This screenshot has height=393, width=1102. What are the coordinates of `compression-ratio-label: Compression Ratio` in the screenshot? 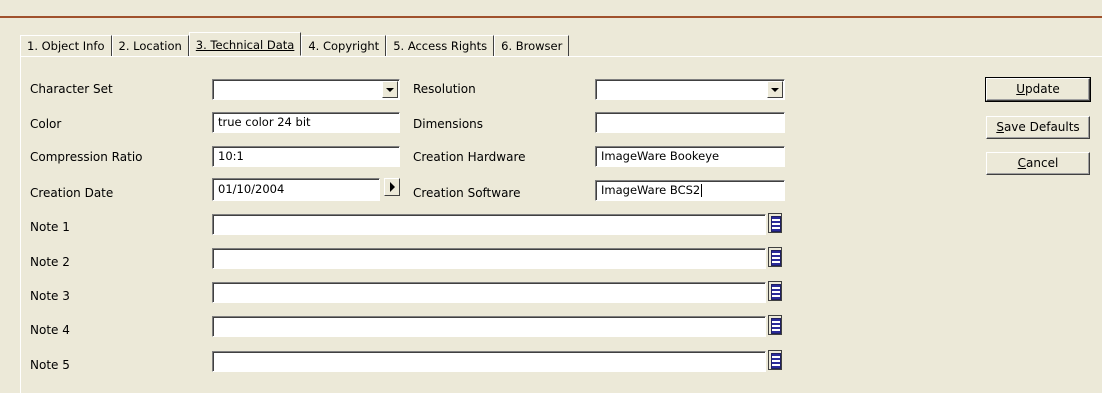 It's located at (86, 157).